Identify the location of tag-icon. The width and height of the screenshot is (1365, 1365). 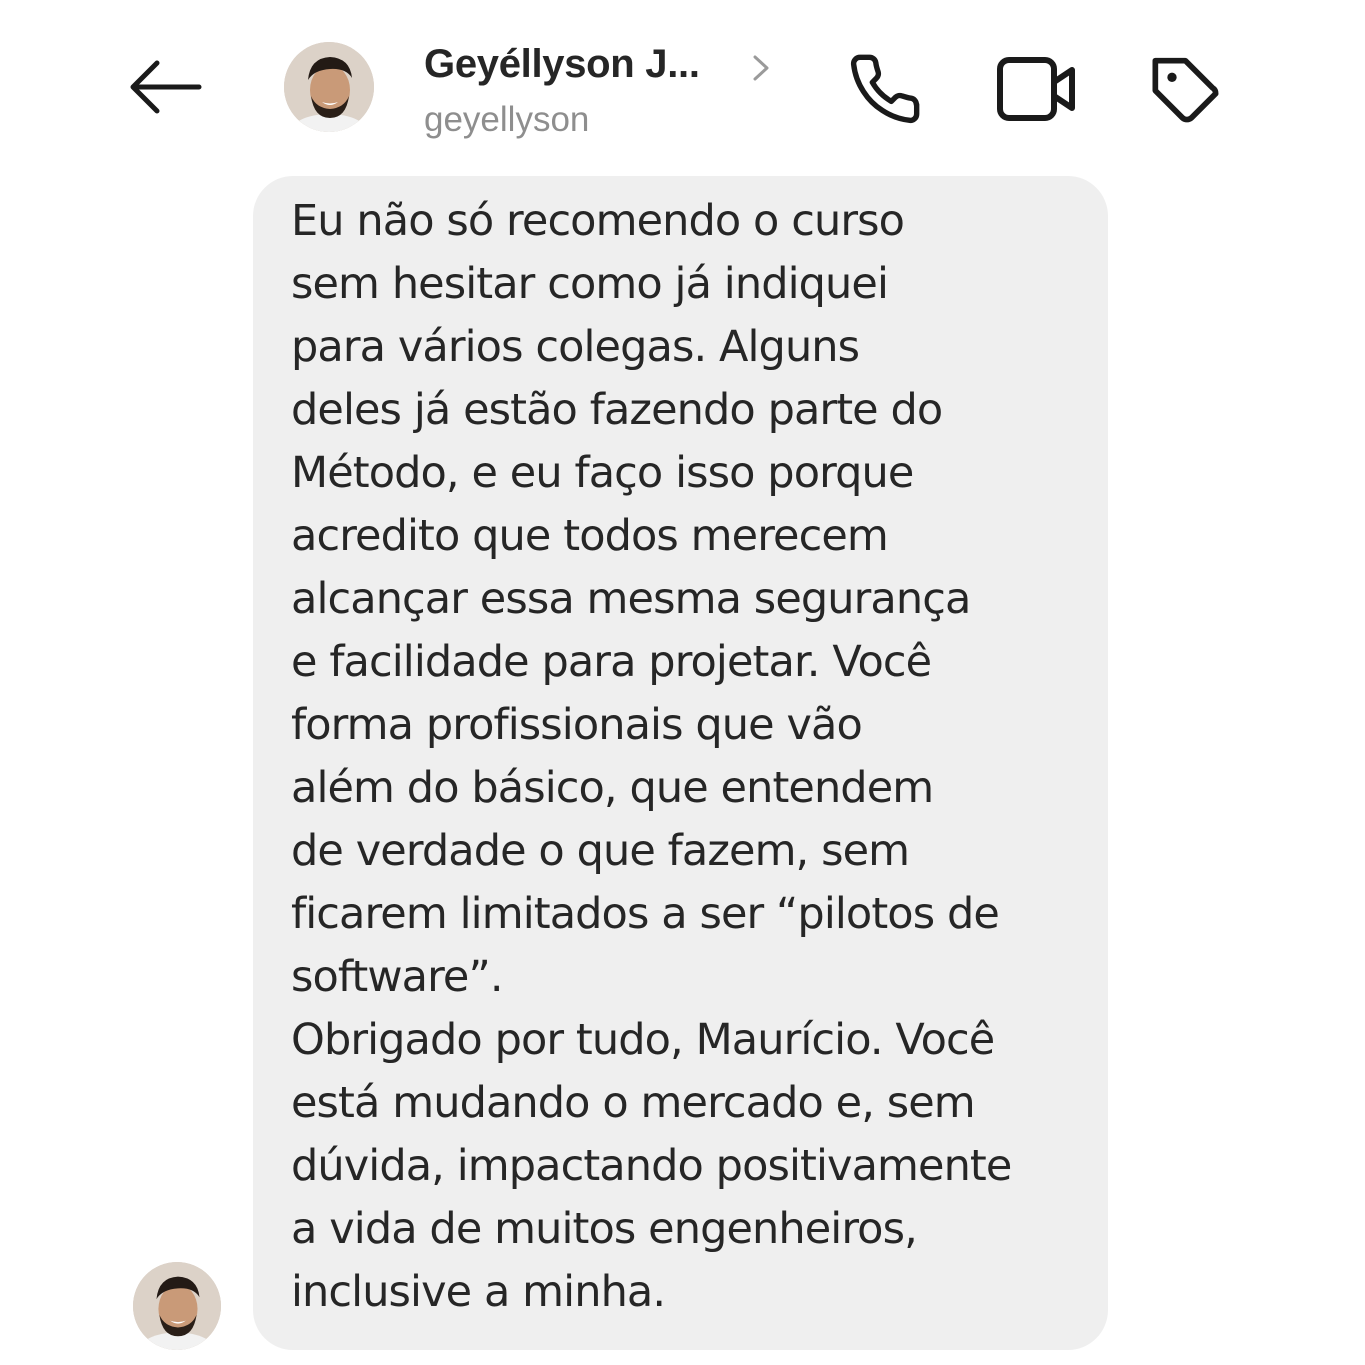
(1185, 90).